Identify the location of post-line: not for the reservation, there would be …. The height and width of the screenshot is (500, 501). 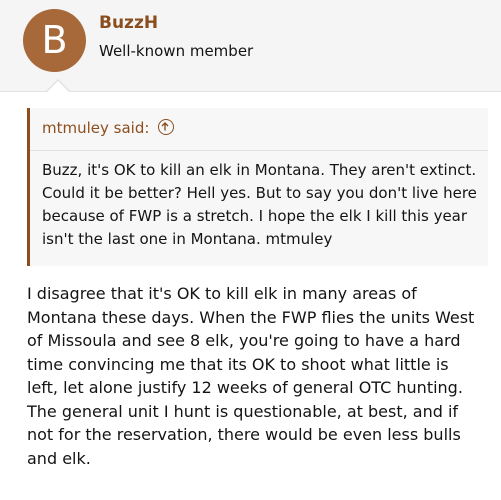
(244, 434).